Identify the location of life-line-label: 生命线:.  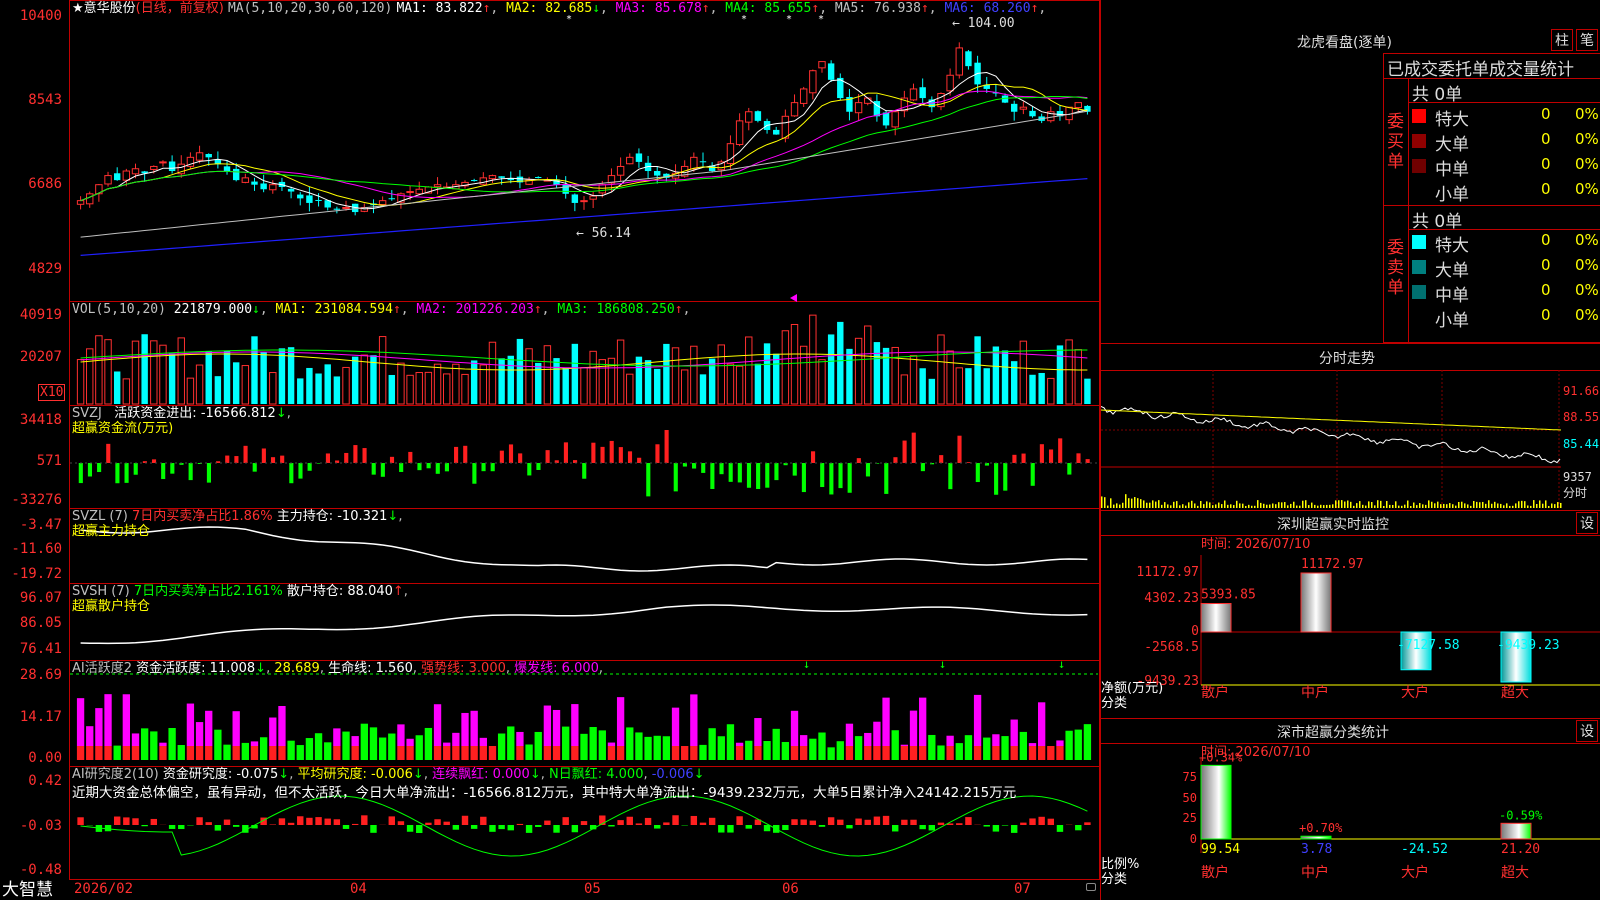
(350, 668).